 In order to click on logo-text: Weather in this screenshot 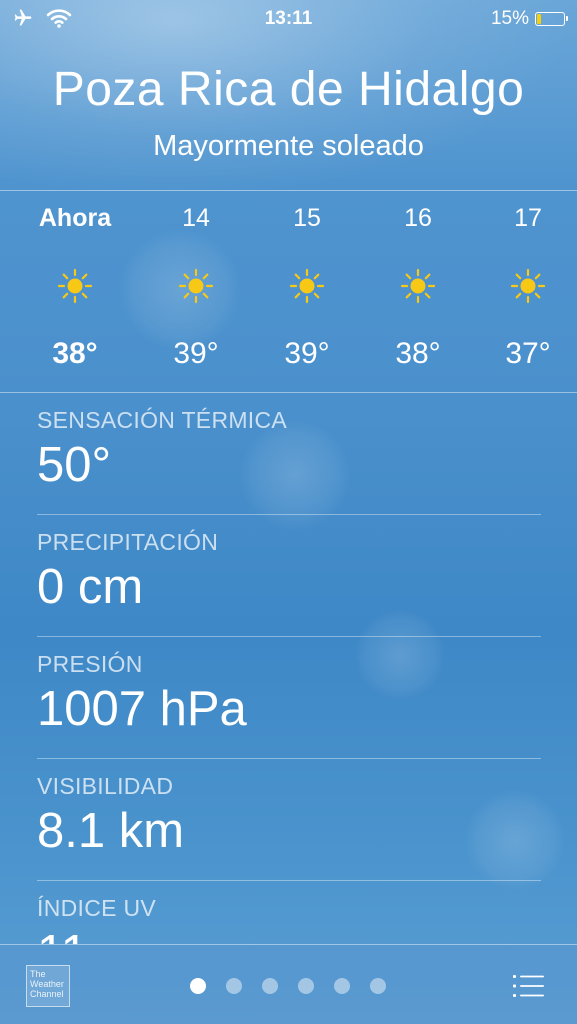, I will do `click(47, 984)`.